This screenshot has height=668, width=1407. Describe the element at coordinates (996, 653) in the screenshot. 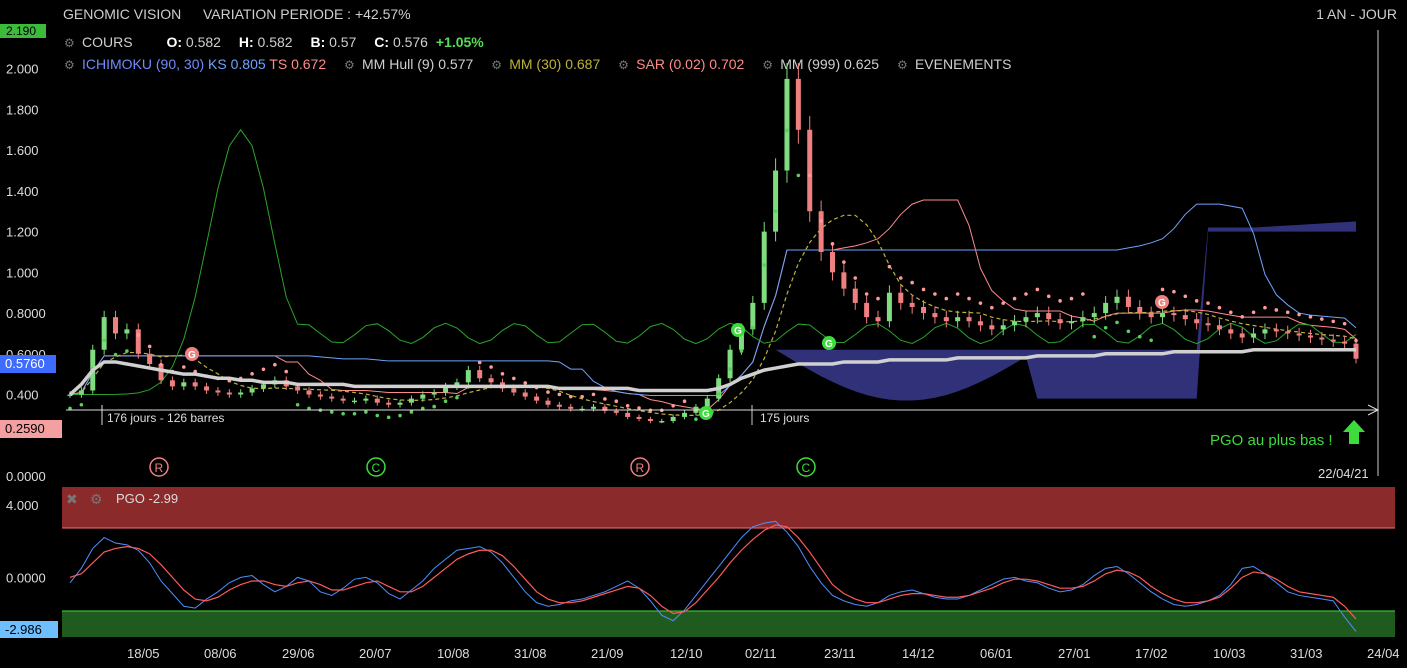

I see `x-tick-label: 06/01` at that location.